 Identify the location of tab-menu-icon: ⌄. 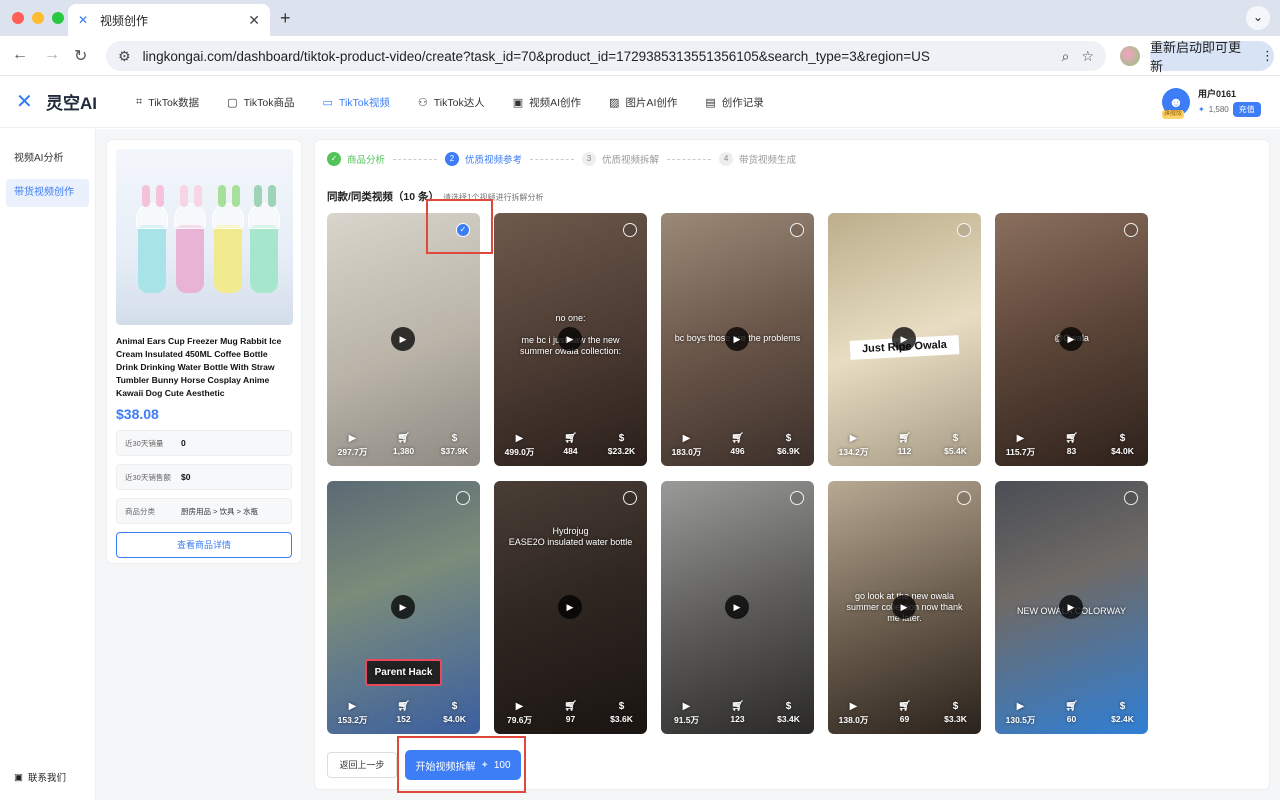
(1258, 18).